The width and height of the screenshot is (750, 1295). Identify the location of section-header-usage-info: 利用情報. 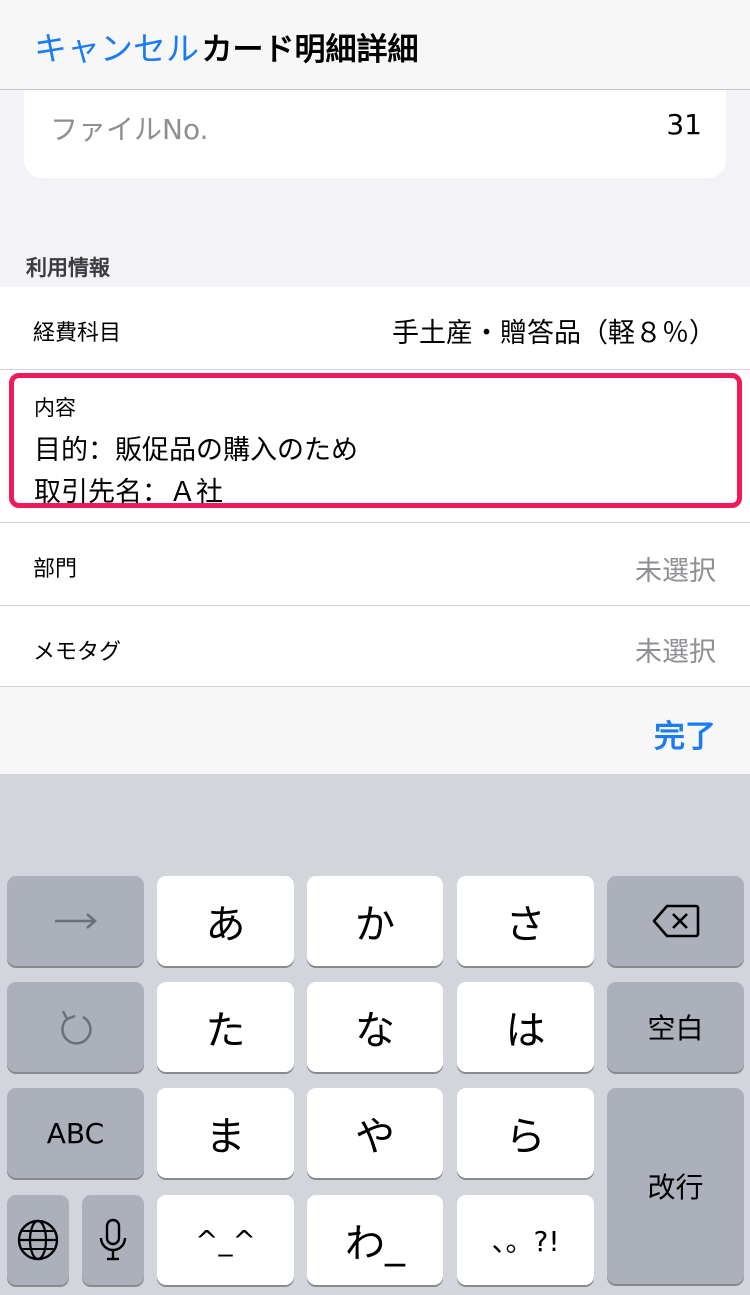
(68, 268).